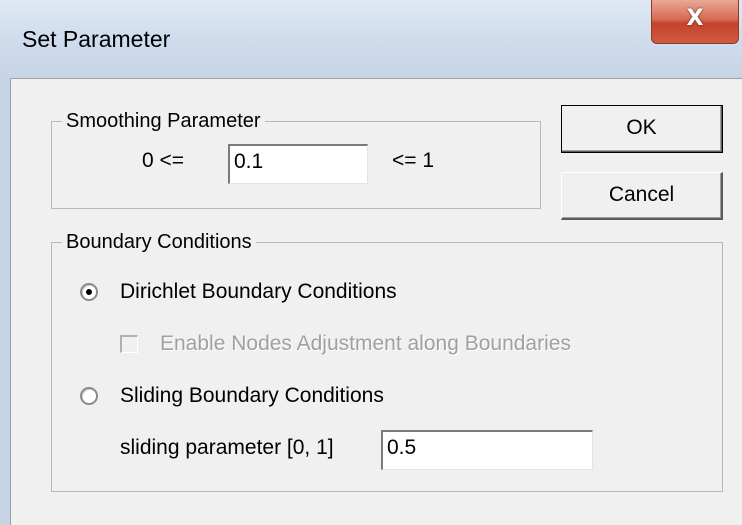 The width and height of the screenshot is (742, 525). Describe the element at coordinates (252, 396) in the screenshot. I see `sliding-radio-label: Sliding Boundary Conditions` at that location.